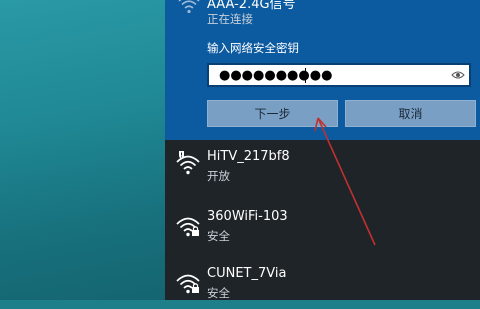  Describe the element at coordinates (248, 156) in the screenshot. I see `network-name: HiTV_217bf8` at that location.